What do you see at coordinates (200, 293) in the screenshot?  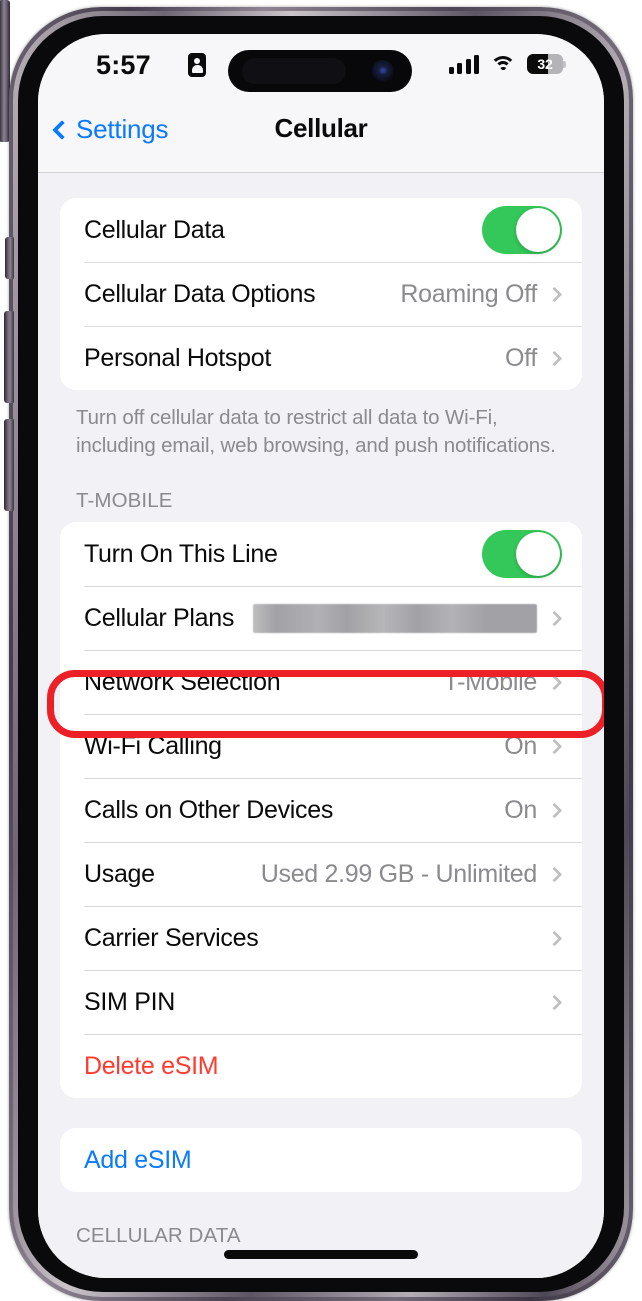 I see `row-label: Cellular Data Options` at bounding box center [200, 293].